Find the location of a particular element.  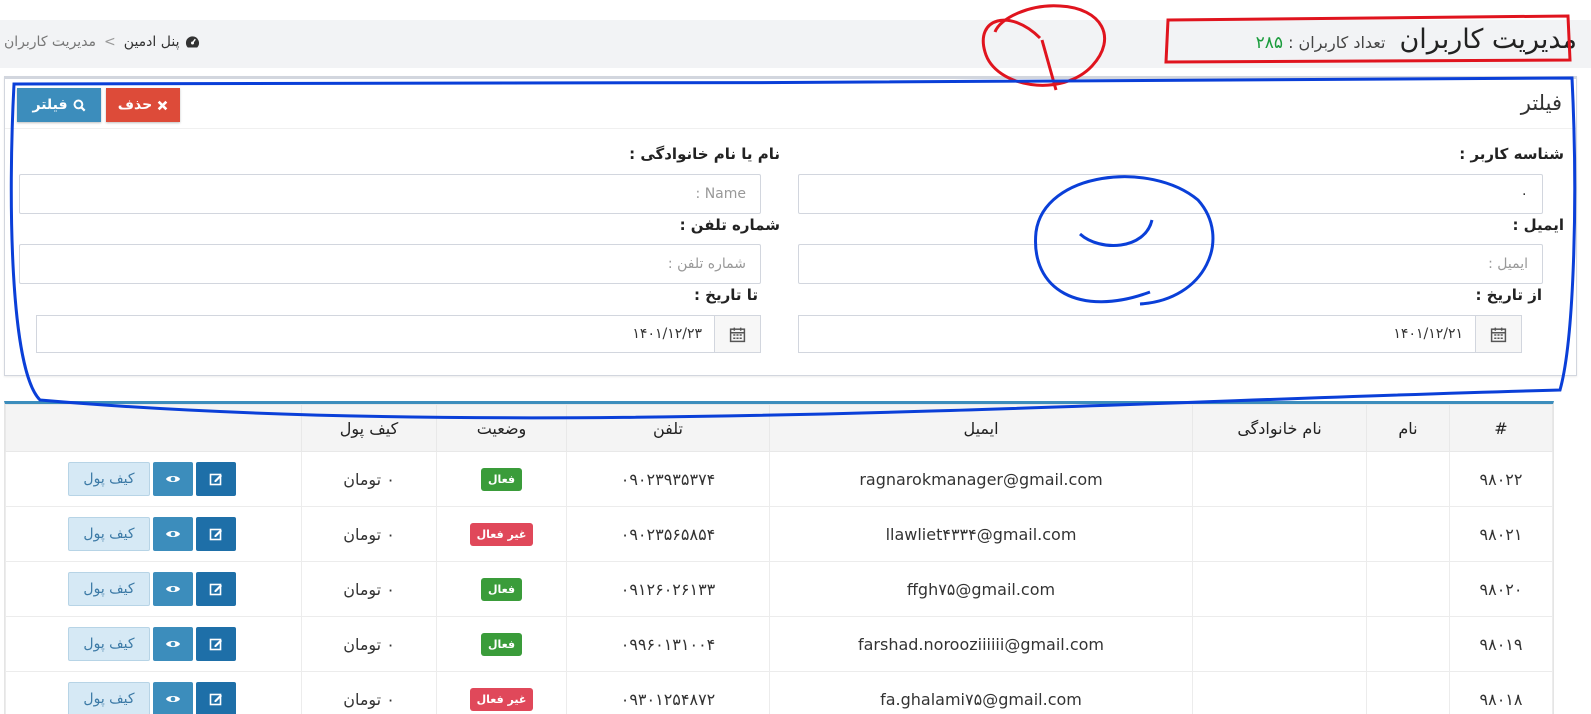

table-header-row: # نام نام خانوادگی ایمیل تلفن وضعیت کیف پول is located at coordinates (779, 428).